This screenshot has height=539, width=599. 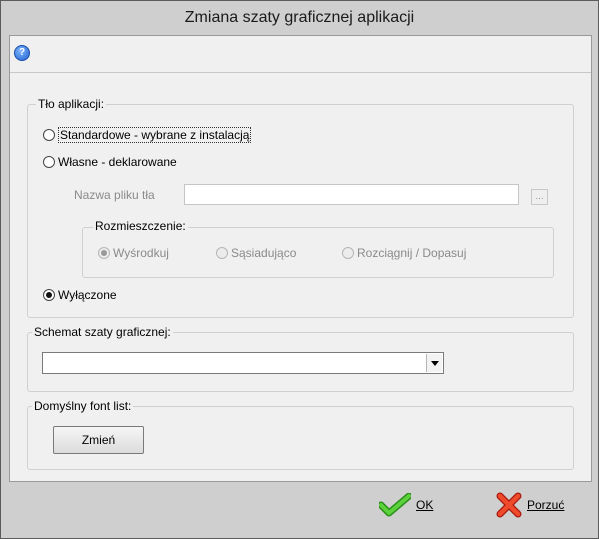 What do you see at coordinates (155, 135) in the screenshot?
I see `radio-standard-label: Standardowe - wybrane z instalacją` at bounding box center [155, 135].